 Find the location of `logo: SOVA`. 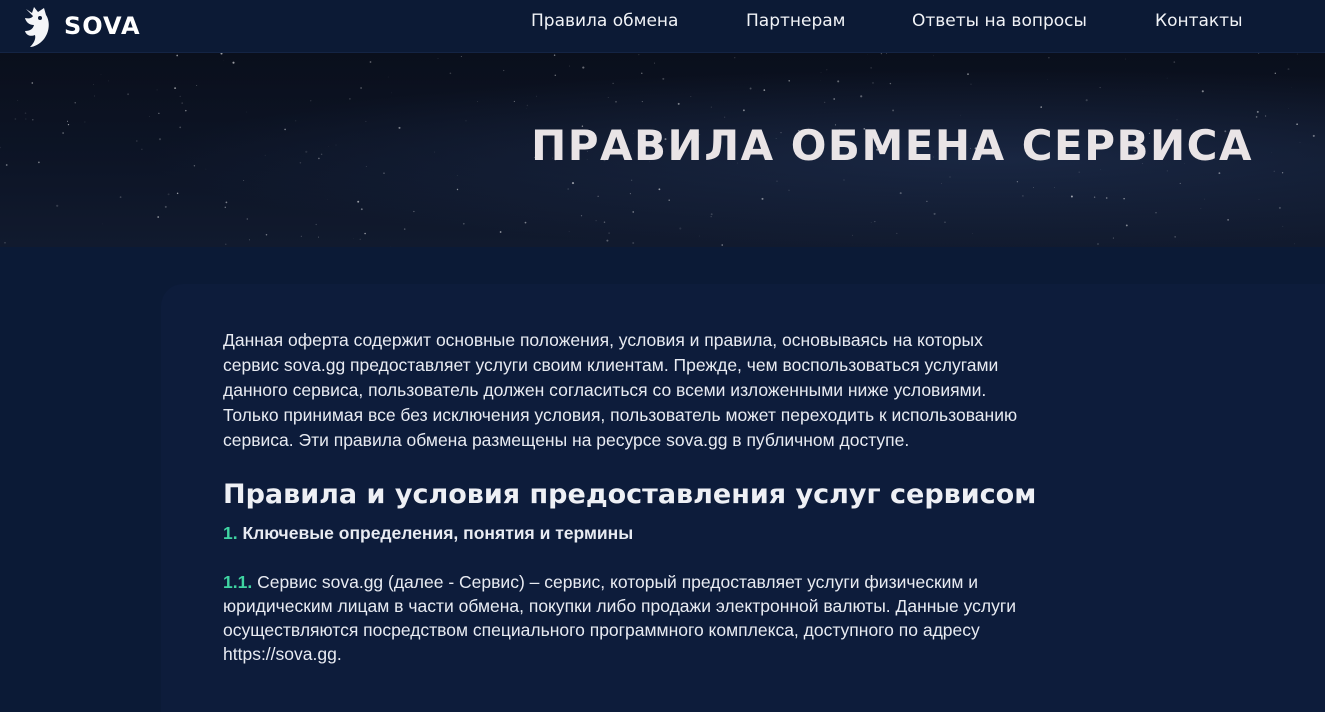

logo: SOVA is located at coordinates (81, 26).